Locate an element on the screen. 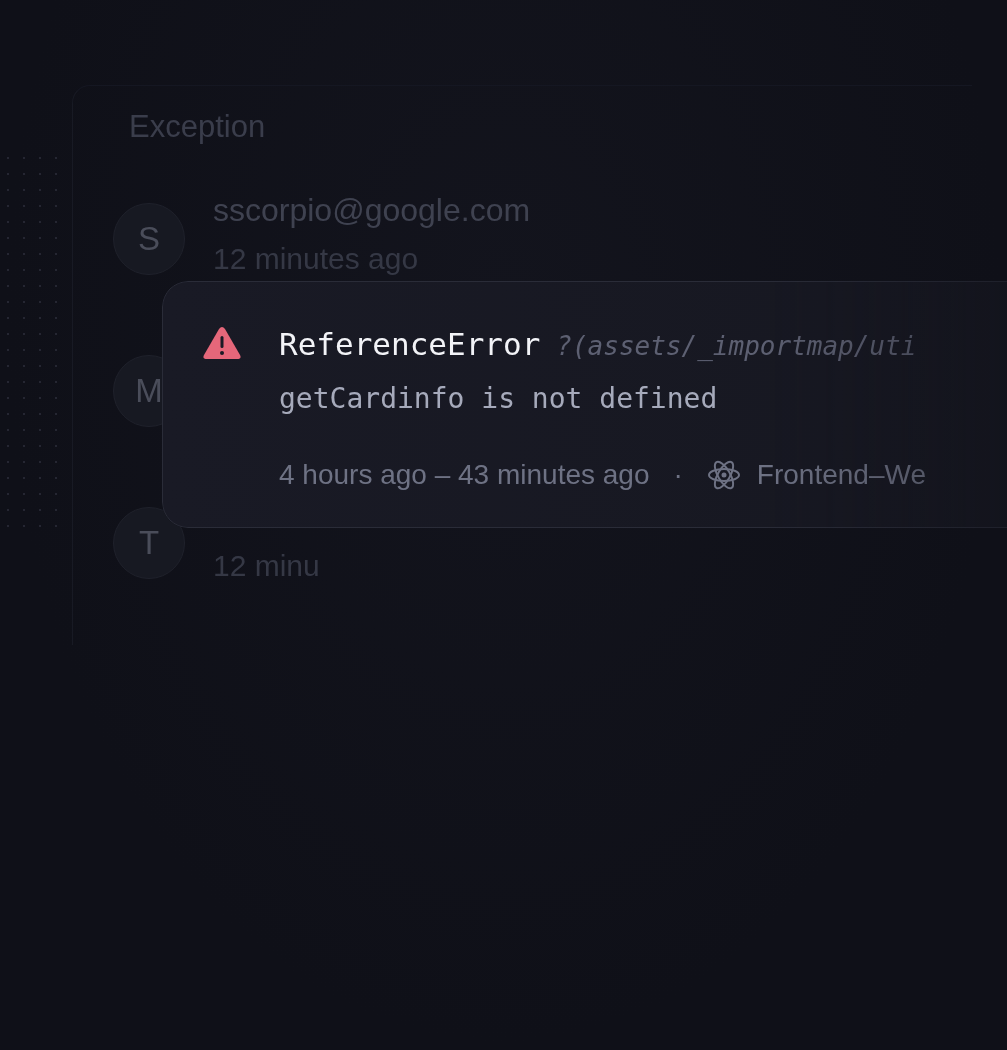 The height and width of the screenshot is (1050, 1007). error-type: ReferenceError is located at coordinates (410, 345).